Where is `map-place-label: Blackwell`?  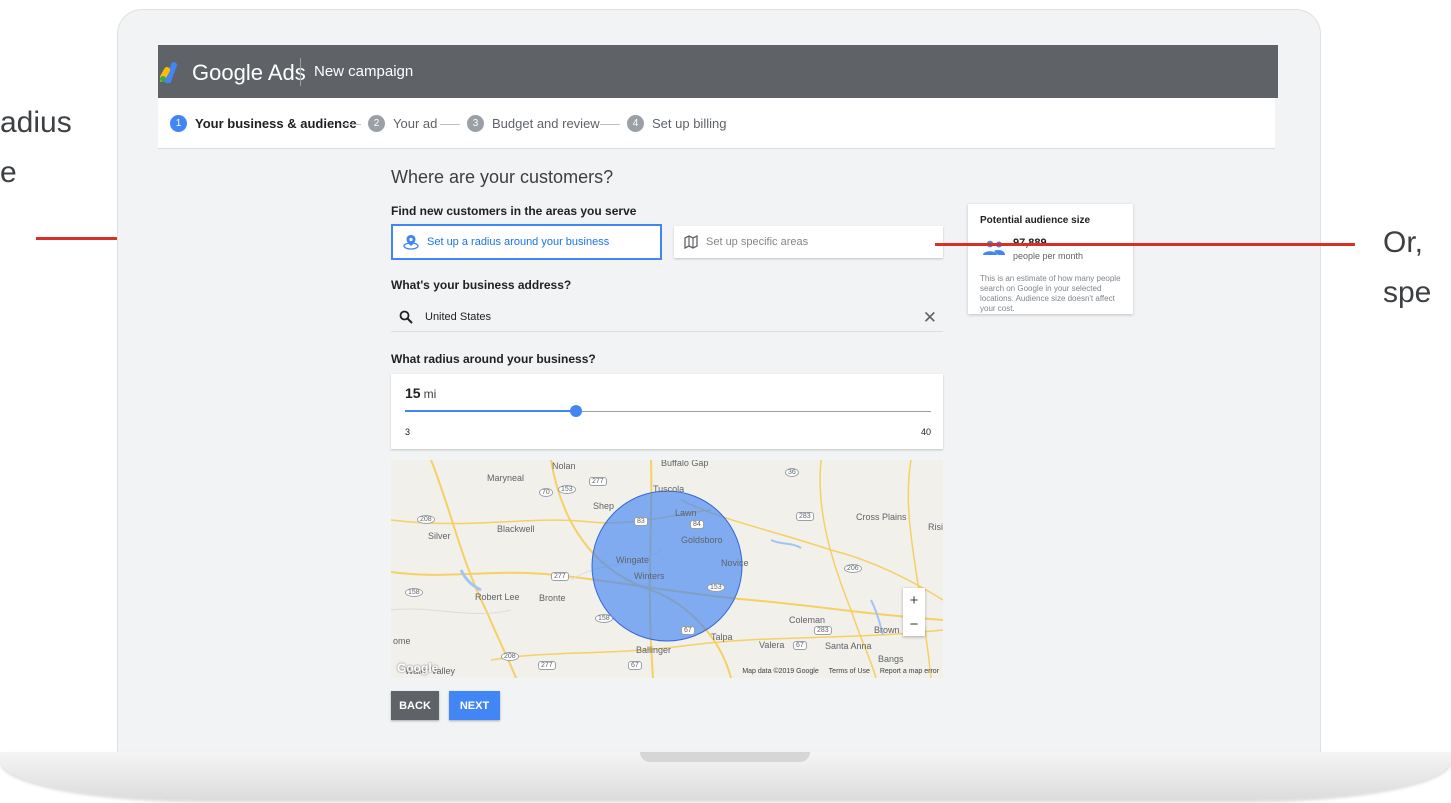 map-place-label: Blackwell is located at coordinates (516, 529).